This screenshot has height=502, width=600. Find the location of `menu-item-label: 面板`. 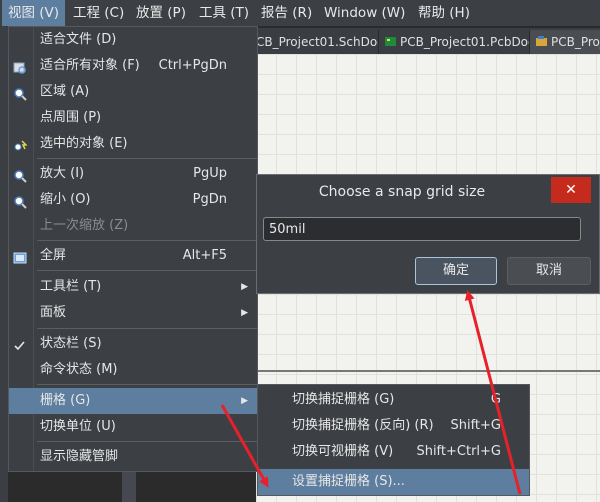

menu-item-label: 面板 is located at coordinates (53, 312).